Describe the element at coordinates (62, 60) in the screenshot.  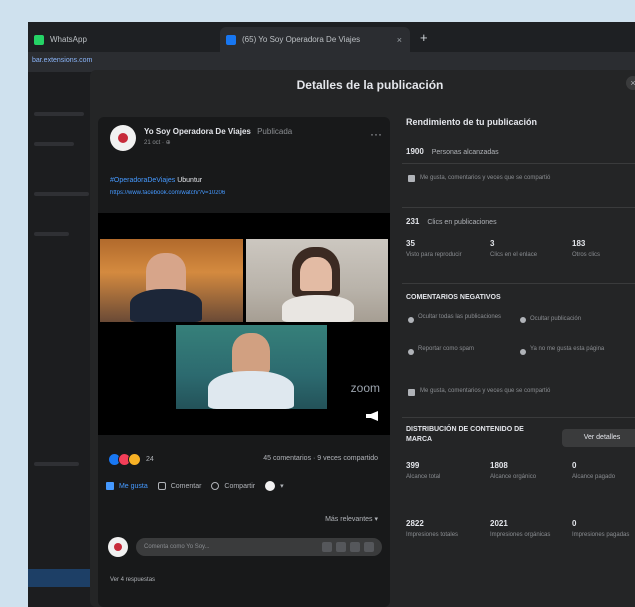
I see `bookmarks-text: bar.extensions.com` at that location.